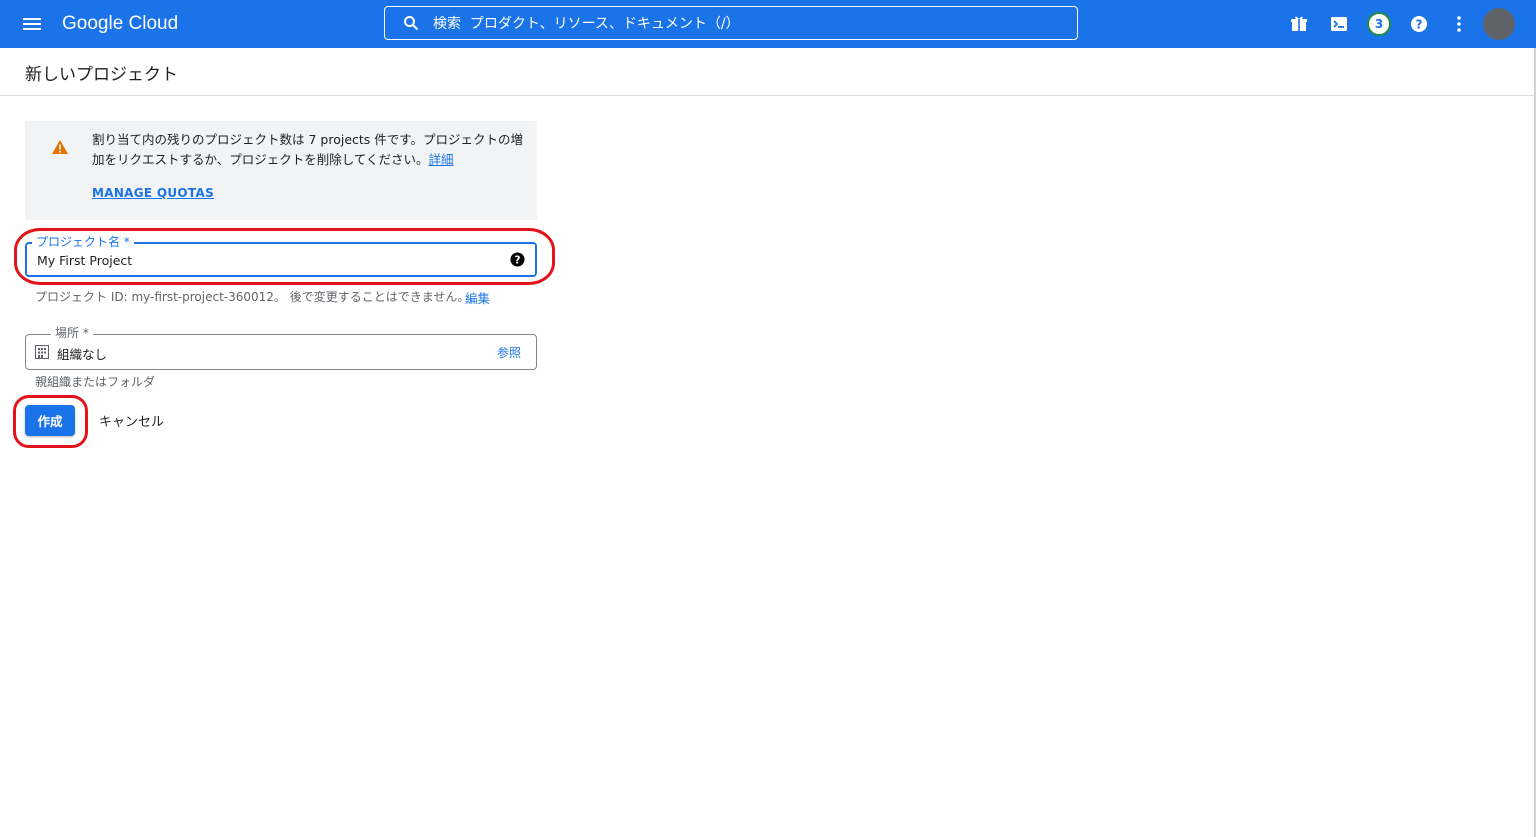  I want to click on cancel-button: キャンセル, so click(131, 420).